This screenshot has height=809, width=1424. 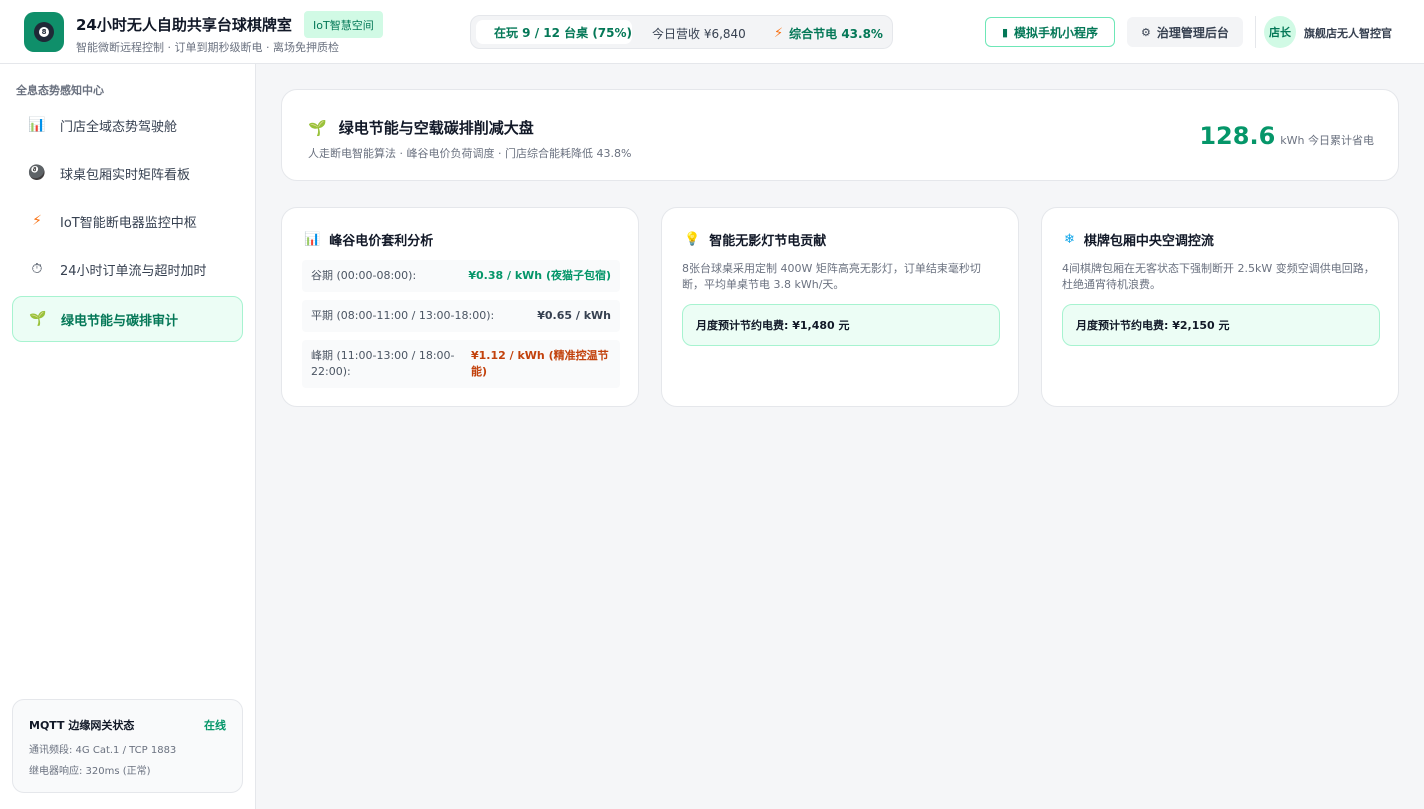 I want to click on monthly-saving: 月度预计节约电费: ¥1,480 元, so click(x=841, y=325).